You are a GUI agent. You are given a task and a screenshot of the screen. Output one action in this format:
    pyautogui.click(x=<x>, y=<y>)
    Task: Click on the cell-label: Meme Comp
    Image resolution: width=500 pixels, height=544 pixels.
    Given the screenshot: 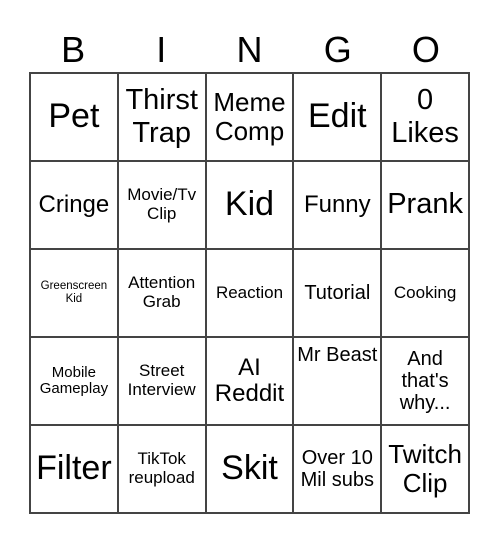 What is the action you would take?
    pyautogui.click(x=249, y=116)
    